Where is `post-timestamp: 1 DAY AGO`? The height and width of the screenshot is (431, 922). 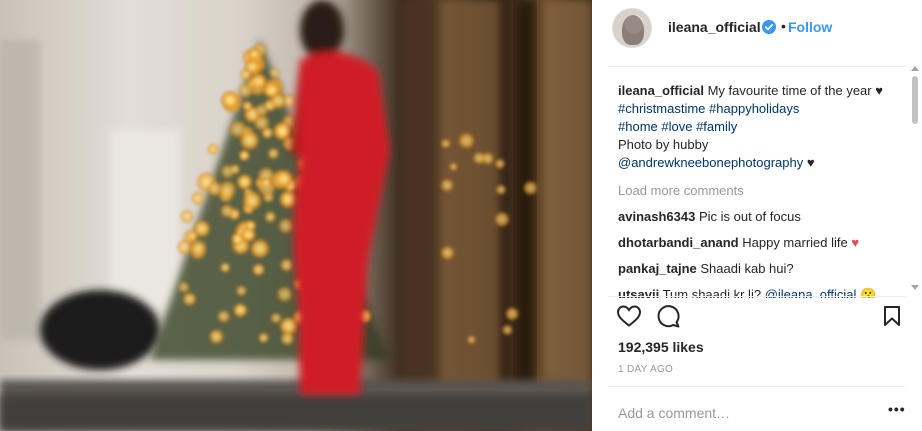 post-timestamp: 1 DAY AGO is located at coordinates (645, 369).